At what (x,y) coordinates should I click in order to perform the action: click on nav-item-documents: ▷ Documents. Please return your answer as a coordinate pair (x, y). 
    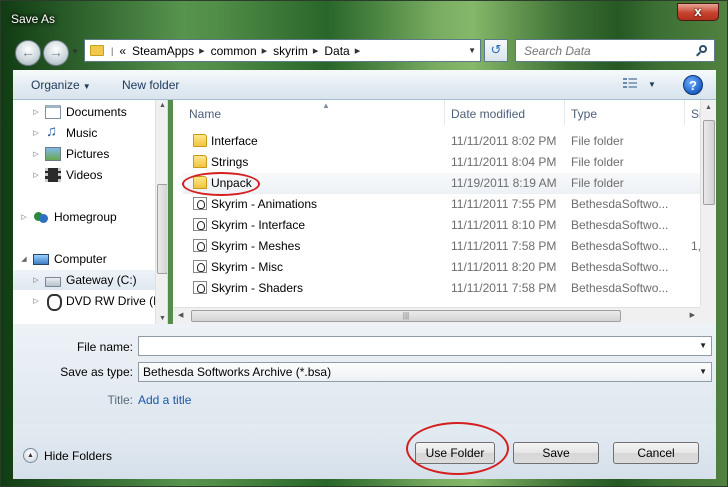
    Looking at the image, I should click on (99, 112).